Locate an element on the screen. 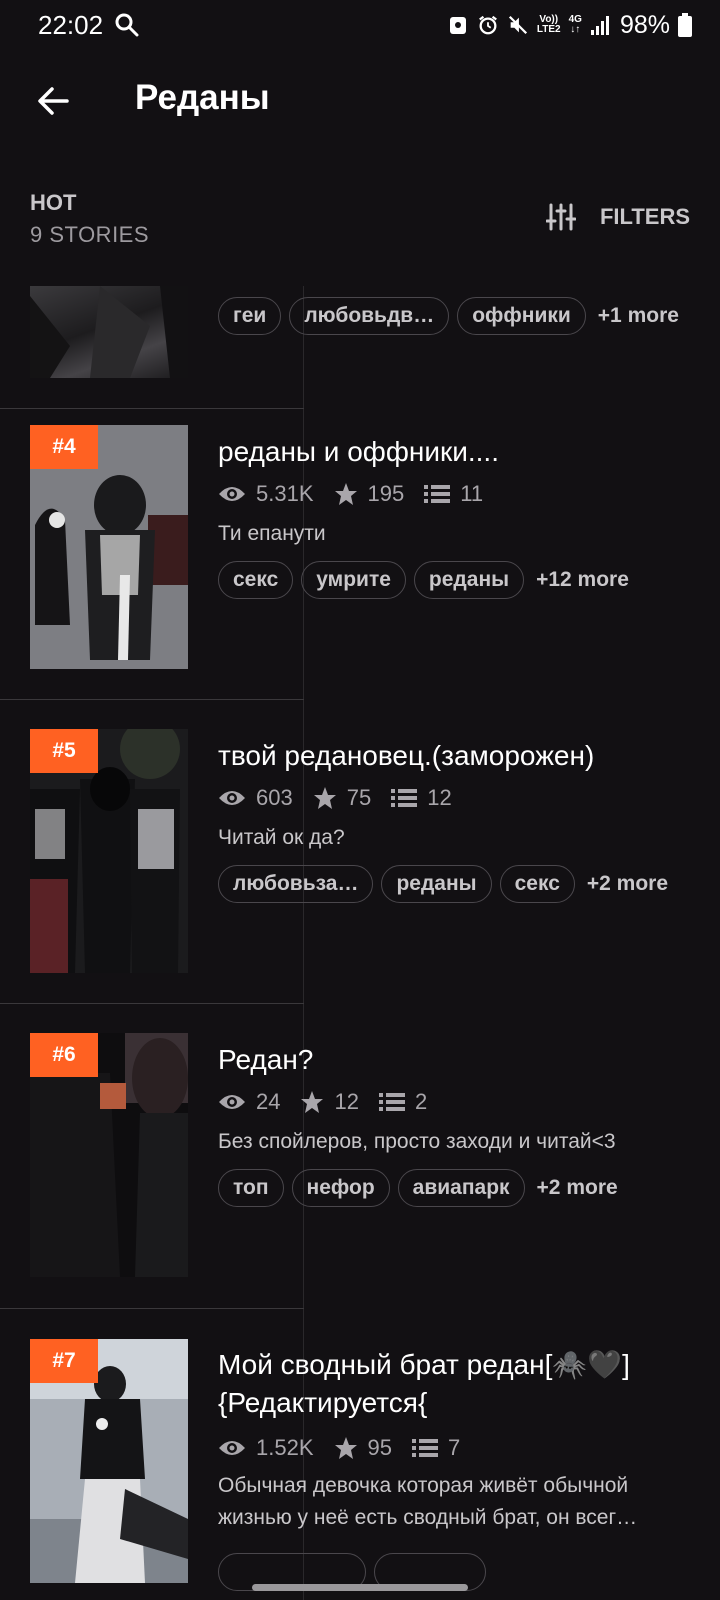 This screenshot has height=1600, width=720. status-icons: Vo)) LTE2 4G ↓↑ 98% is located at coordinates (569, 25).